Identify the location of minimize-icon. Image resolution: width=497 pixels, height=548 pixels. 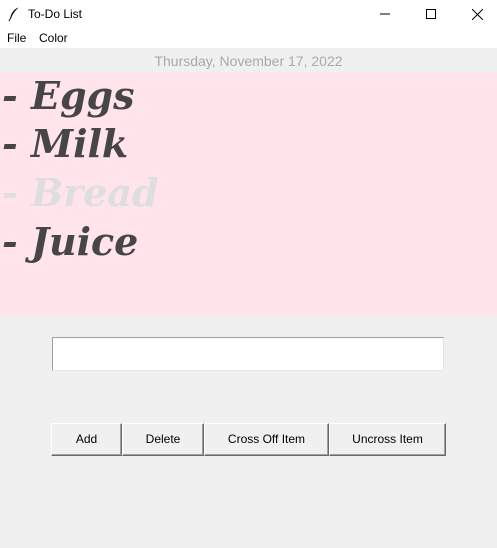
(385, 14).